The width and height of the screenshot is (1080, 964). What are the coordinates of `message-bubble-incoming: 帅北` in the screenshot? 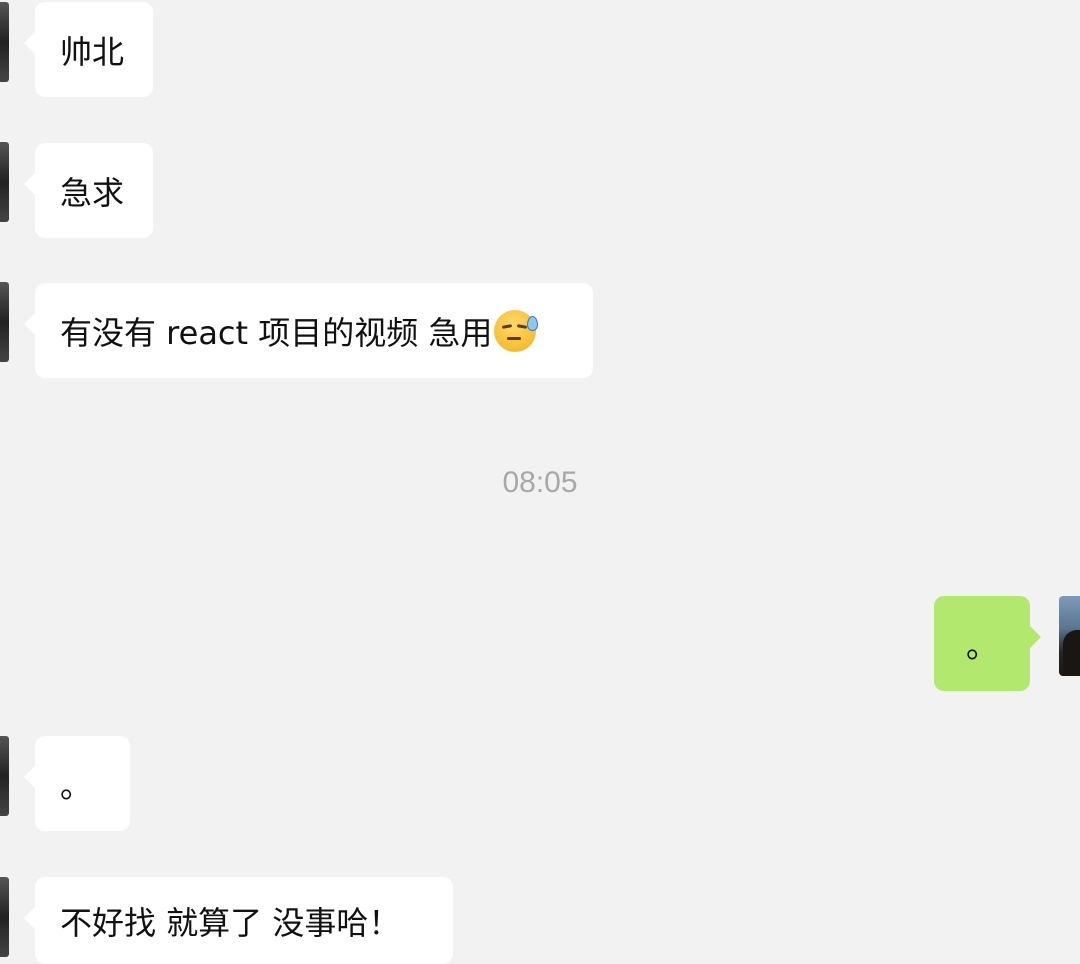 It's located at (88, 49).